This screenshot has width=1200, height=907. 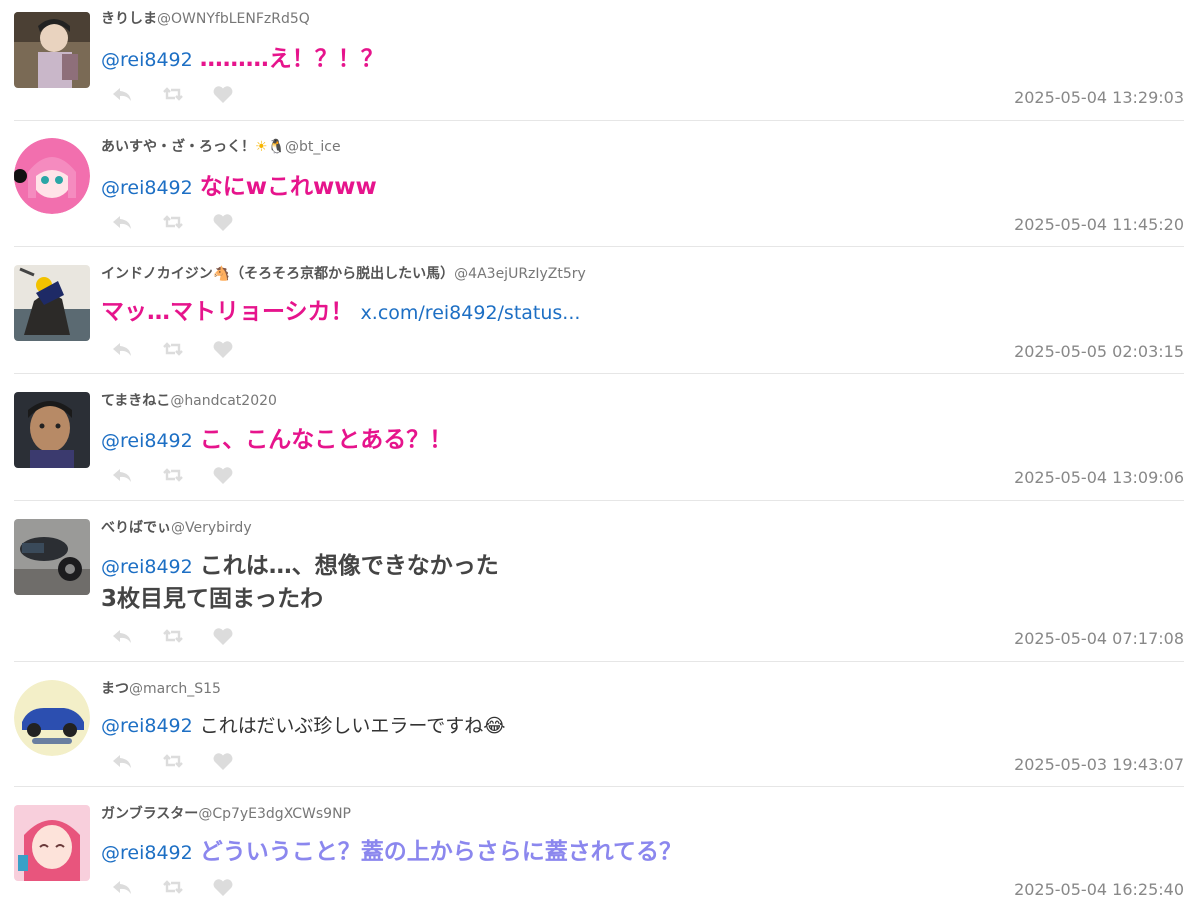 I want to click on timestamp: 2025-05-05 02:03:15, so click(x=1099, y=351).